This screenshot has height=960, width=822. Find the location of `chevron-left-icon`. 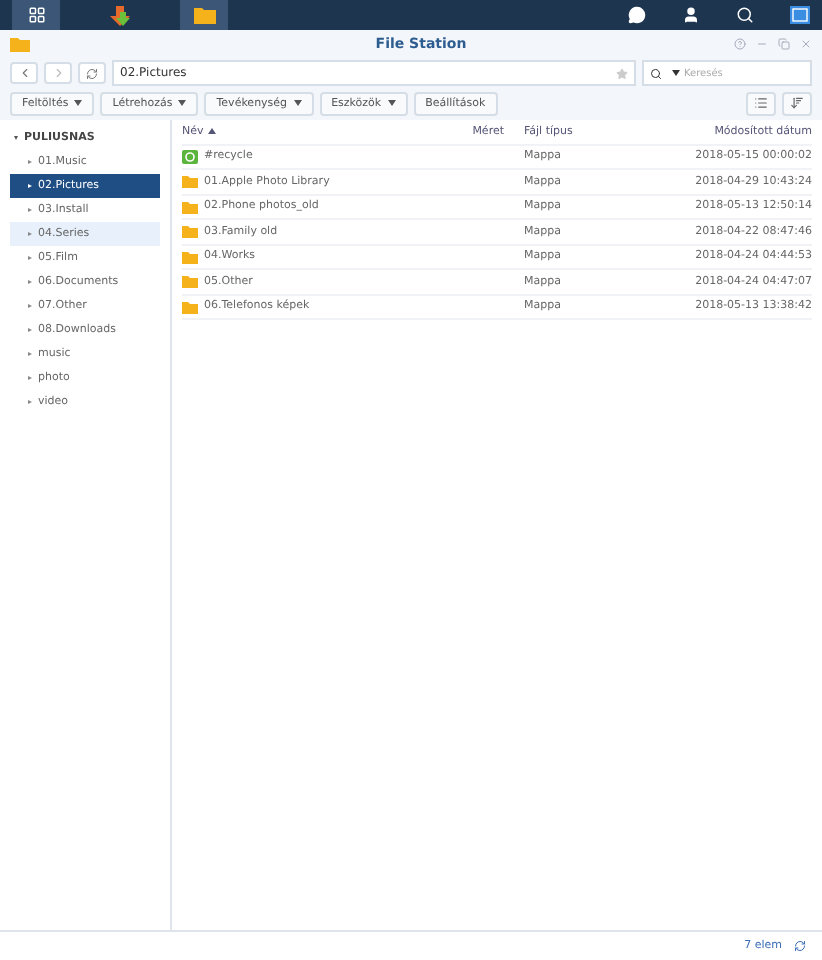

chevron-left-icon is located at coordinates (24, 73).